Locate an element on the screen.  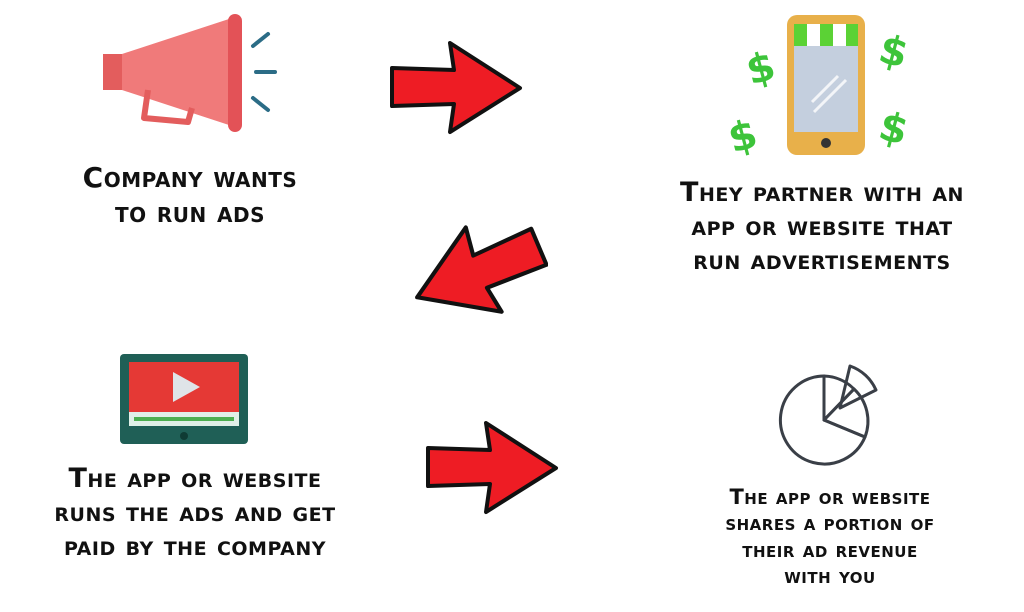
step-1-line: Company wants is located at coordinates (190, 177).